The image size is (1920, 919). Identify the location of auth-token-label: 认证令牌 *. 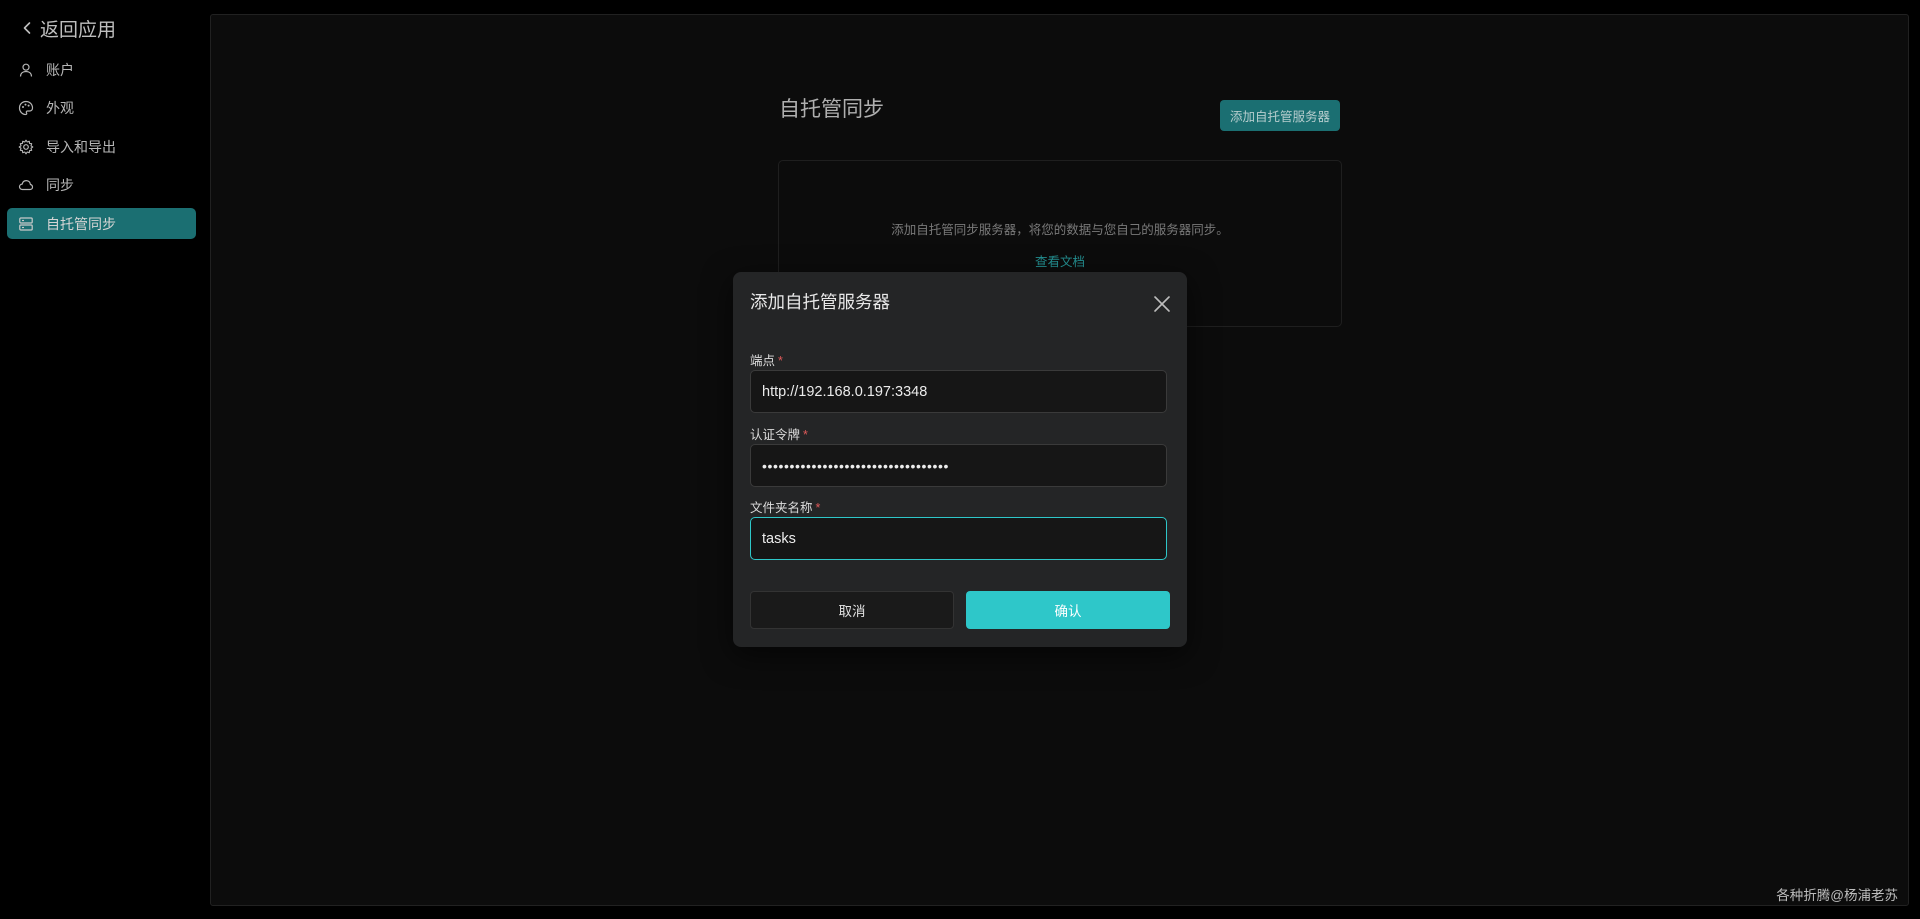
(779, 435).